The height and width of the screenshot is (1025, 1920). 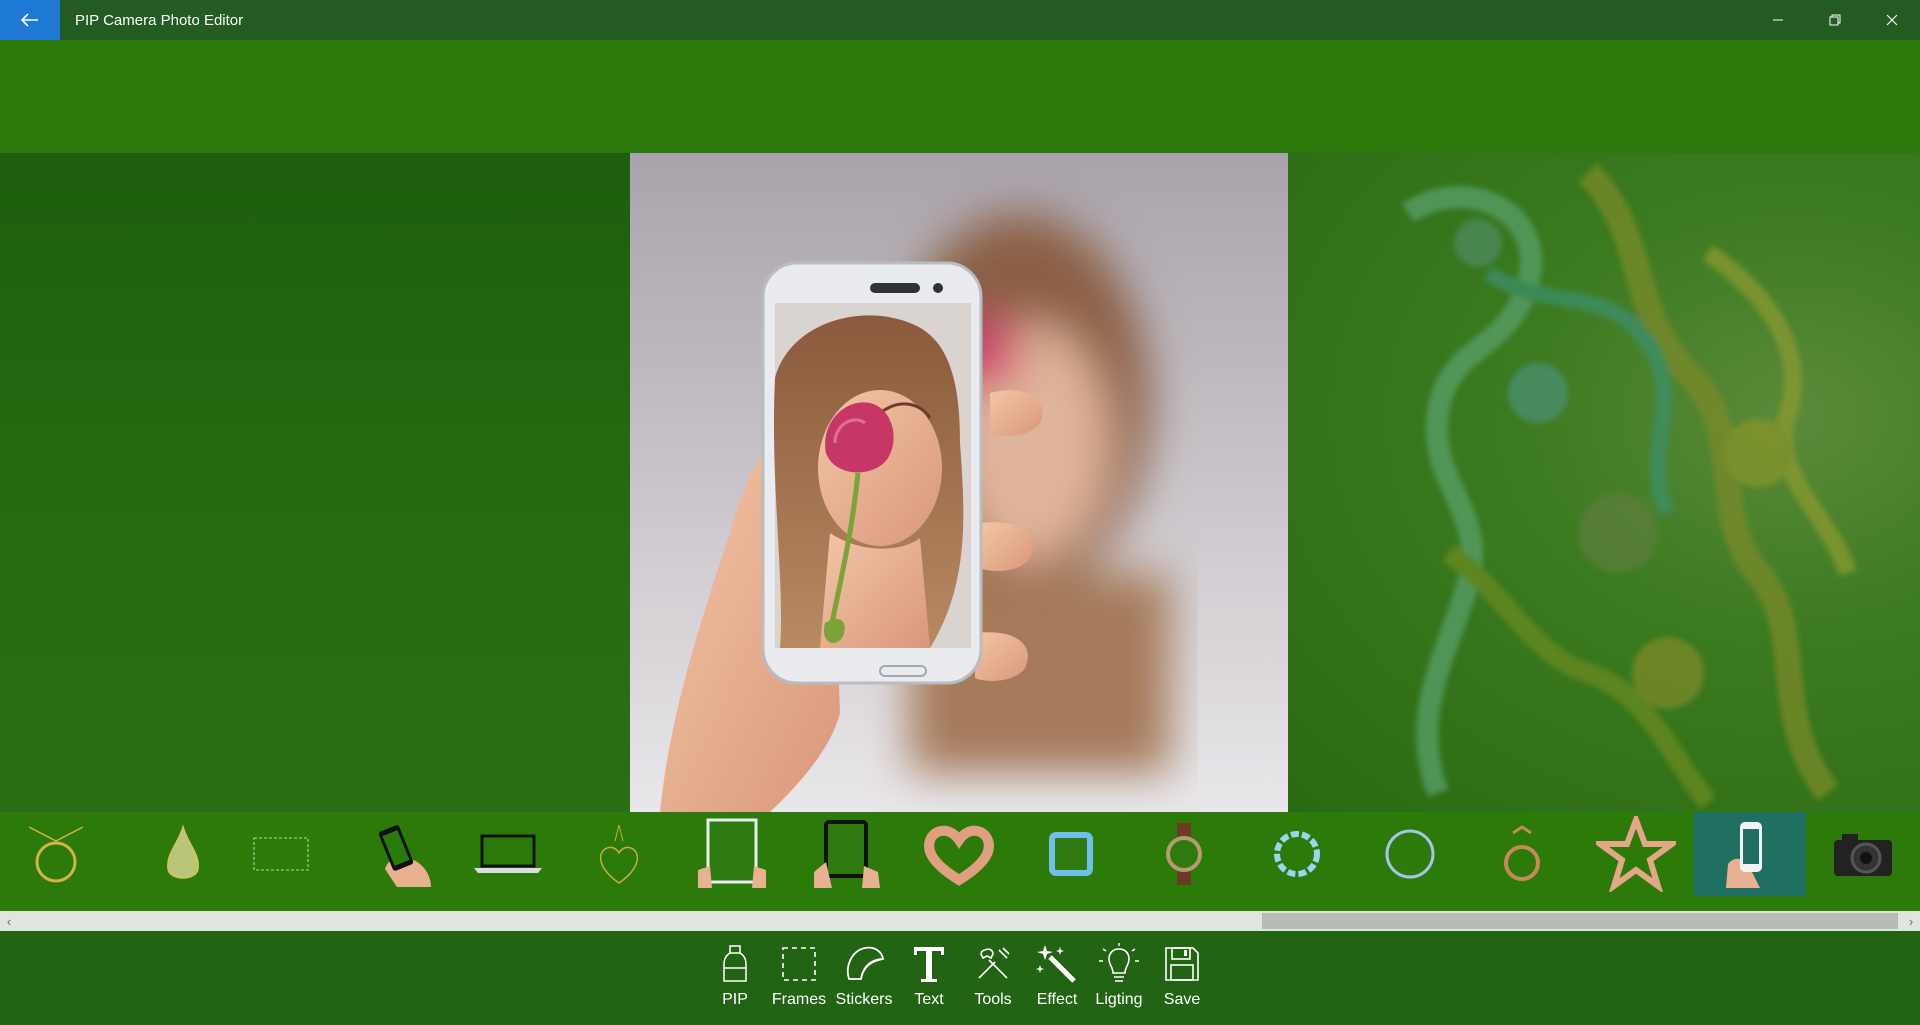 I want to click on scroll-right-arrow: ›, so click(x=1911, y=921).